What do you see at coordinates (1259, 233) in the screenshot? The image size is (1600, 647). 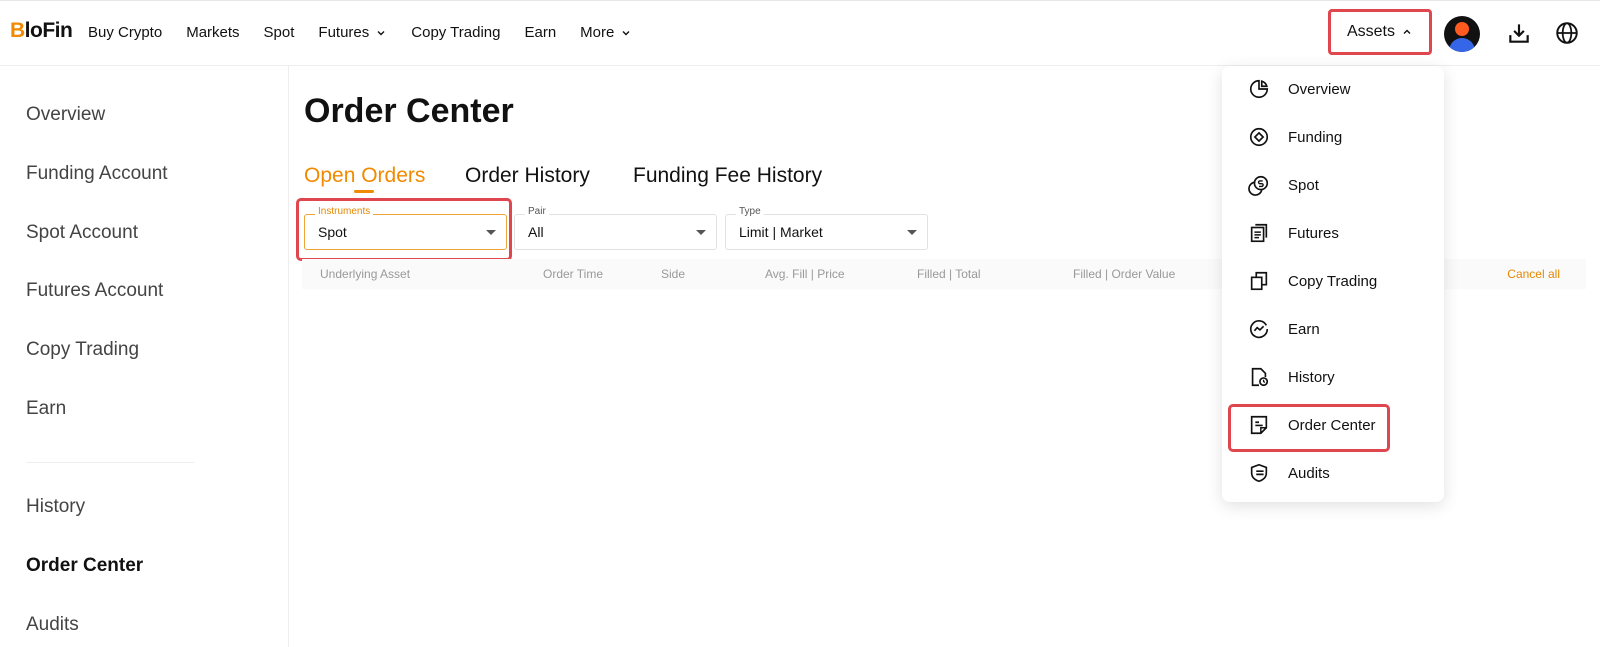 I see `futures-icon` at bounding box center [1259, 233].